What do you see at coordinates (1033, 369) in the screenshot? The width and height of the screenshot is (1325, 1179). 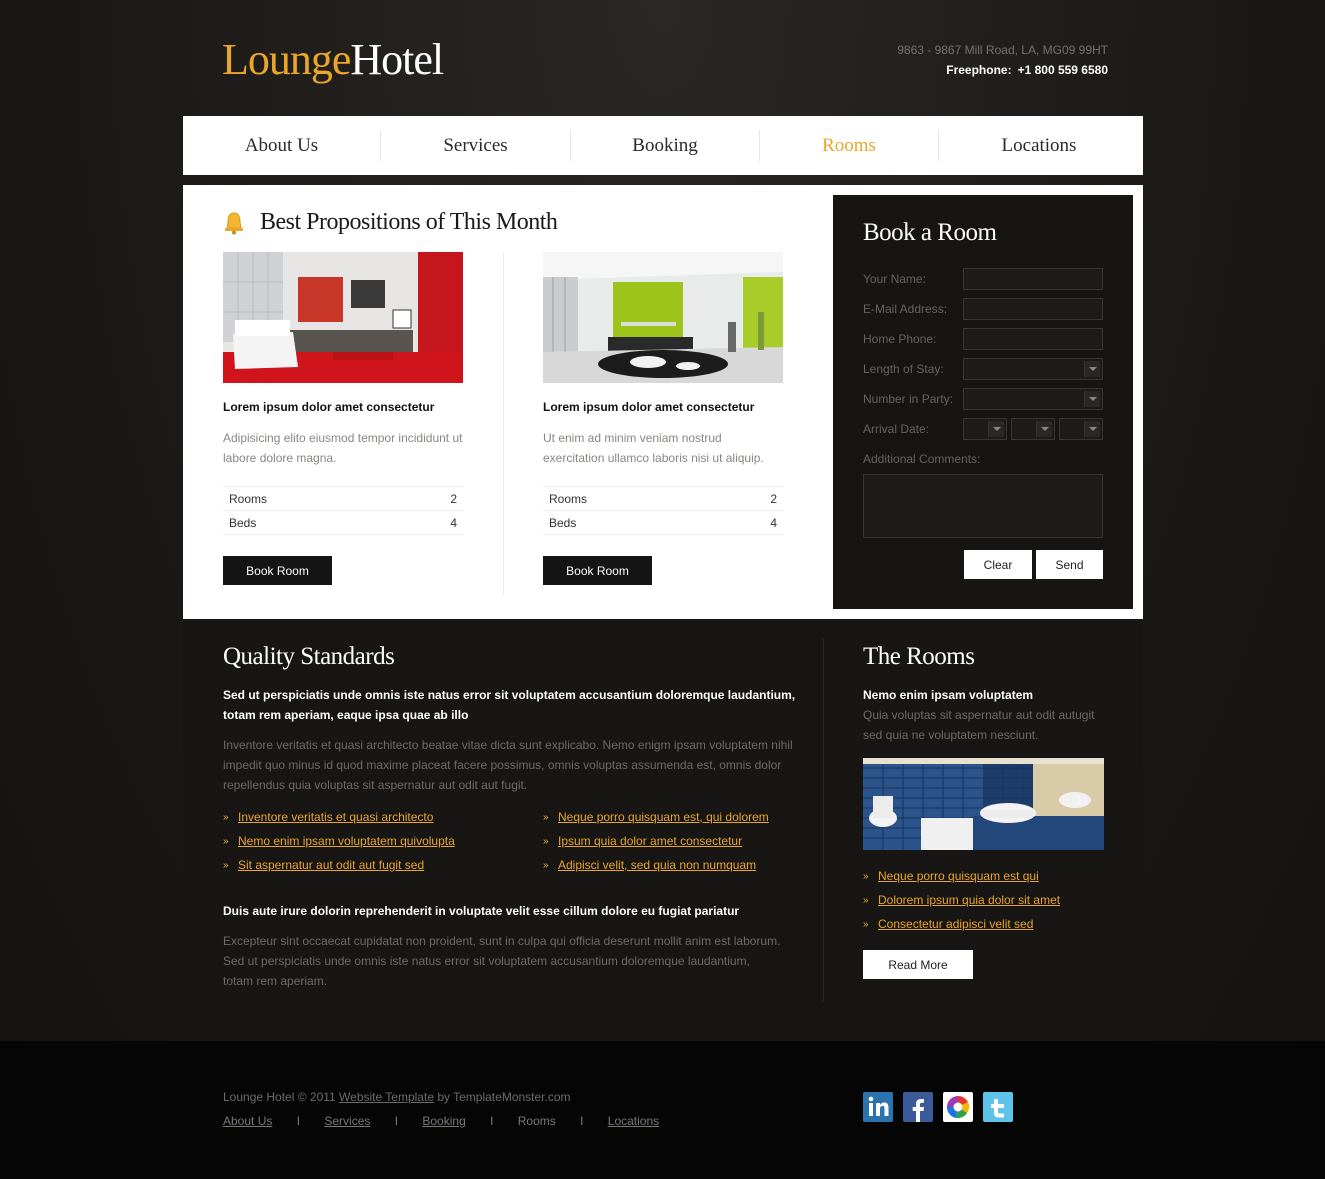 I see `stay-select` at bounding box center [1033, 369].